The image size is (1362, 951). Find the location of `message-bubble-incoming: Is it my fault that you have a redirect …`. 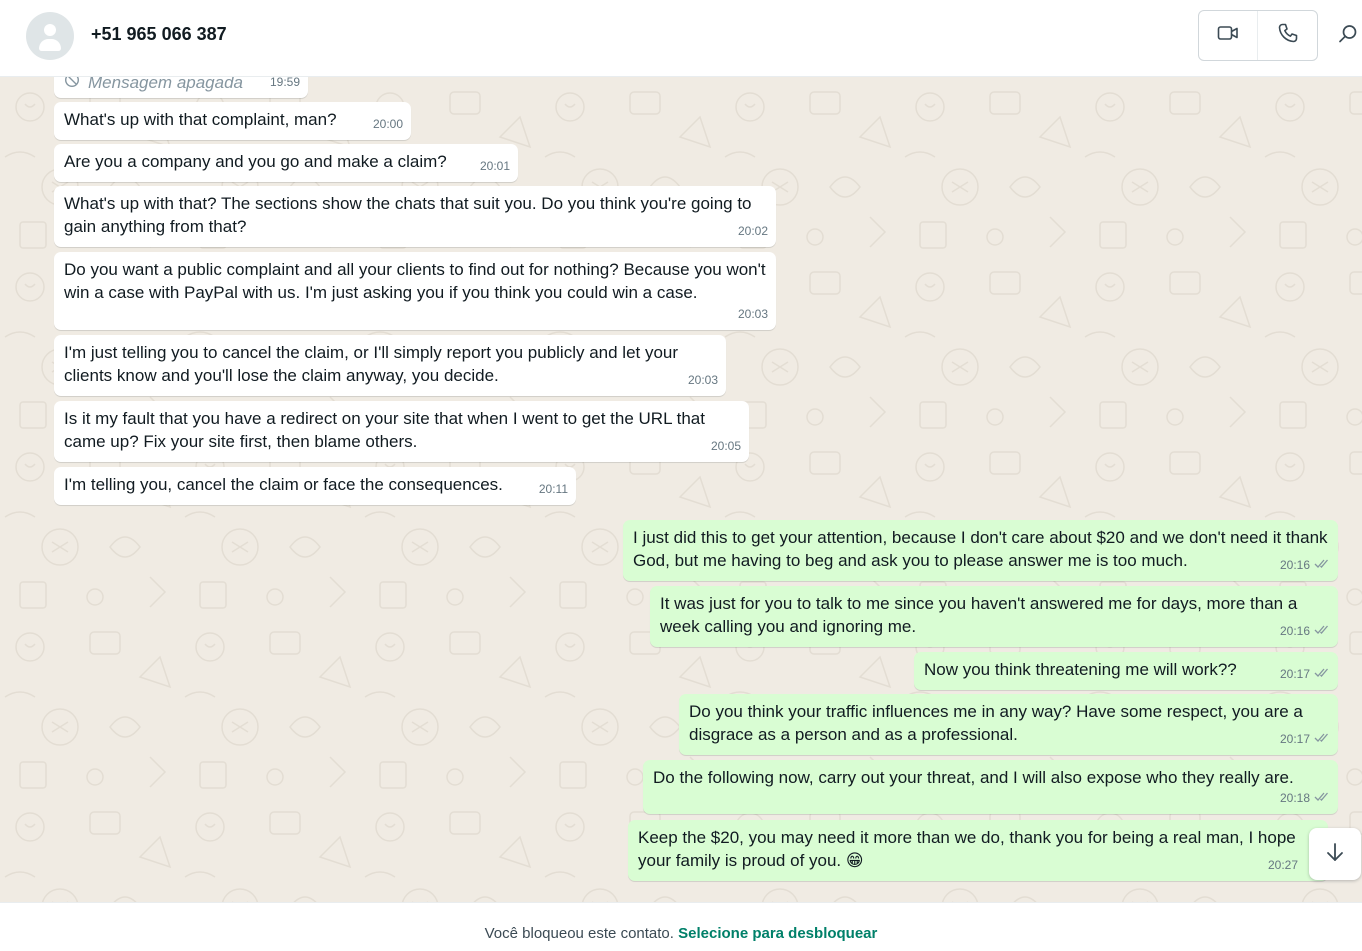

message-bubble-incoming: Is it my fault that you have a redirect … is located at coordinates (401, 431).